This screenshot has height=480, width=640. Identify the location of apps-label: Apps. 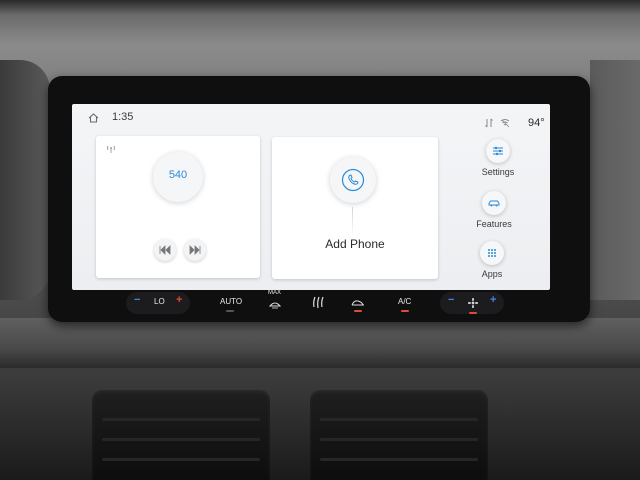
(492, 274).